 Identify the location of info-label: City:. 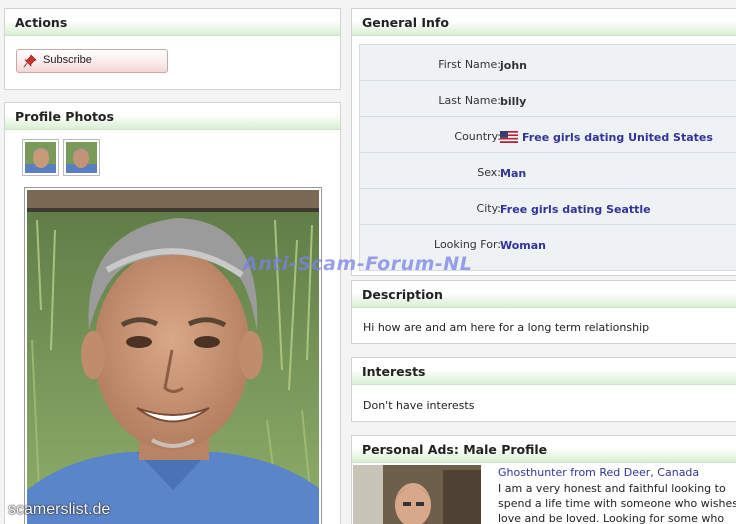
(488, 208).